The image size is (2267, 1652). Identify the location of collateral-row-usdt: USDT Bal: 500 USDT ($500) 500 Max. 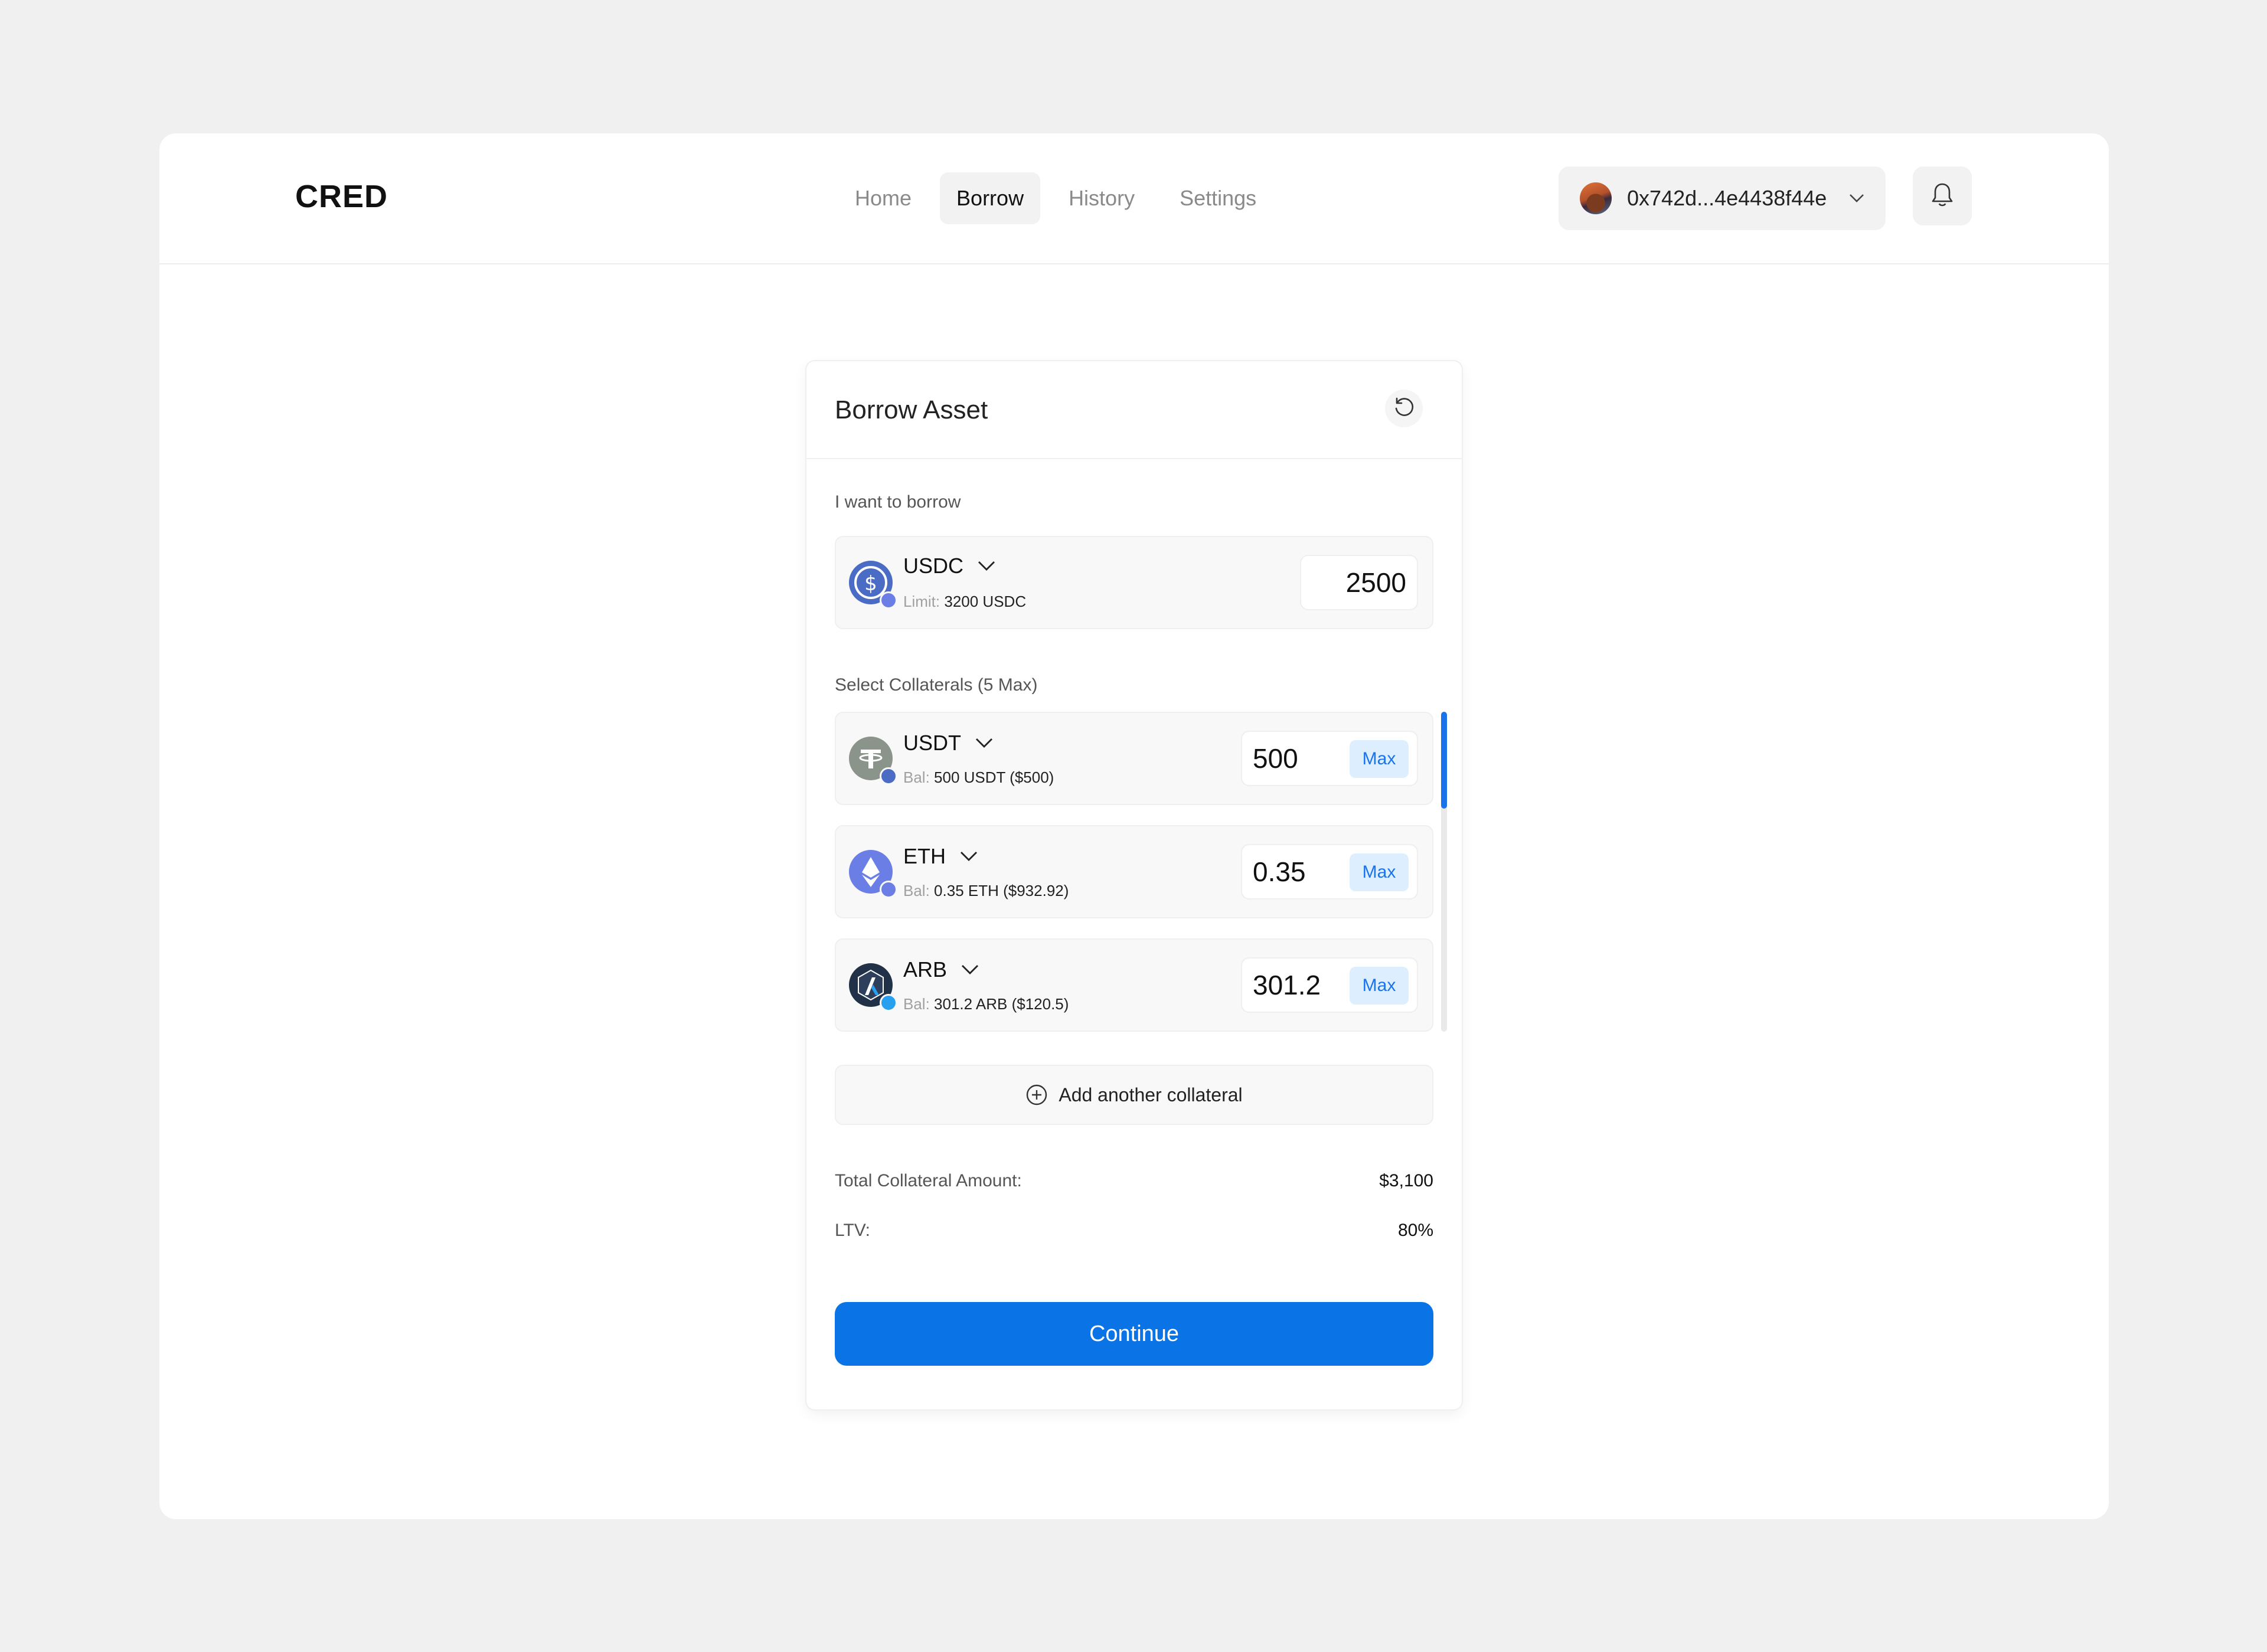
(1134, 759).